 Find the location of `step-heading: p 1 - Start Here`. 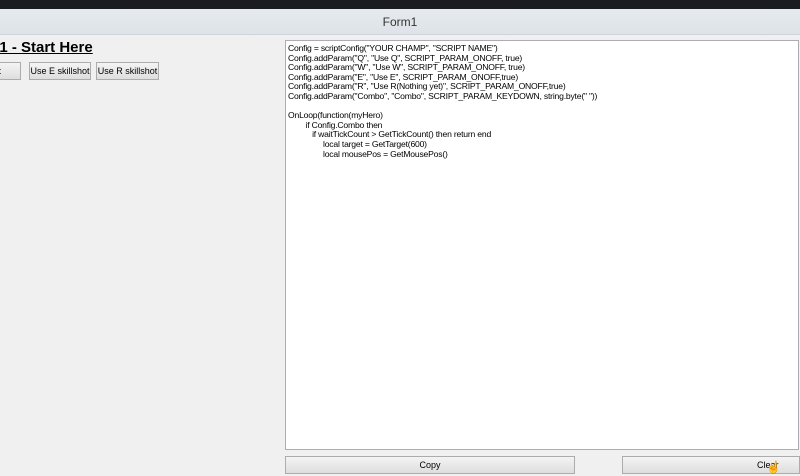

step-heading: p 1 - Start Here is located at coordinates (46, 47).